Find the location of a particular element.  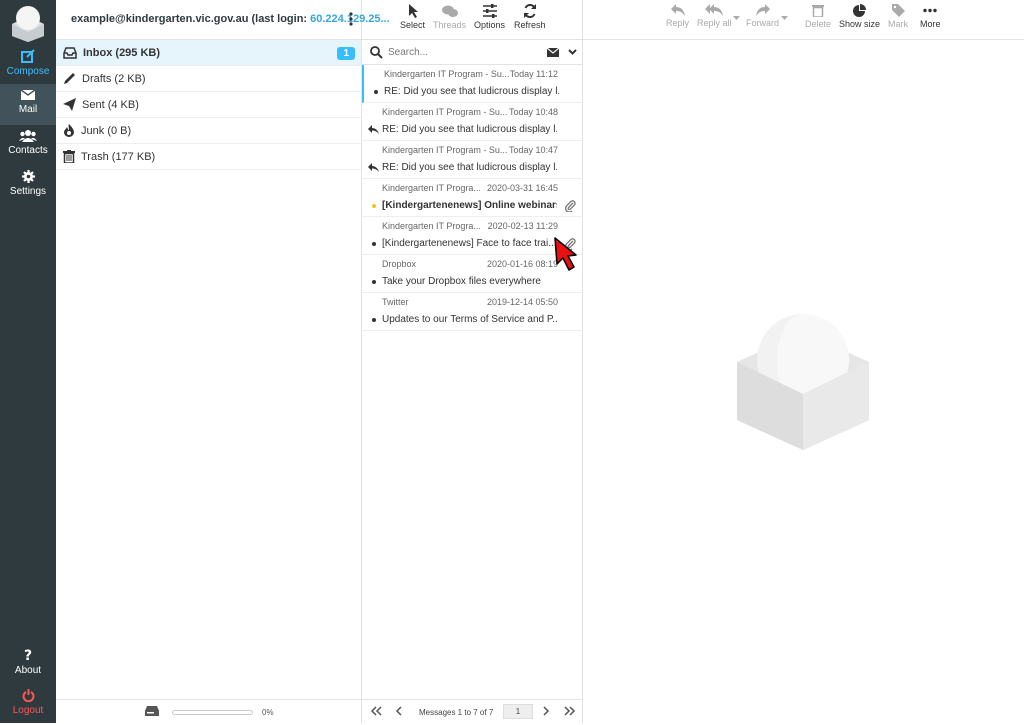

folder-drafts: Drafts (2 KB) is located at coordinates (208, 79).